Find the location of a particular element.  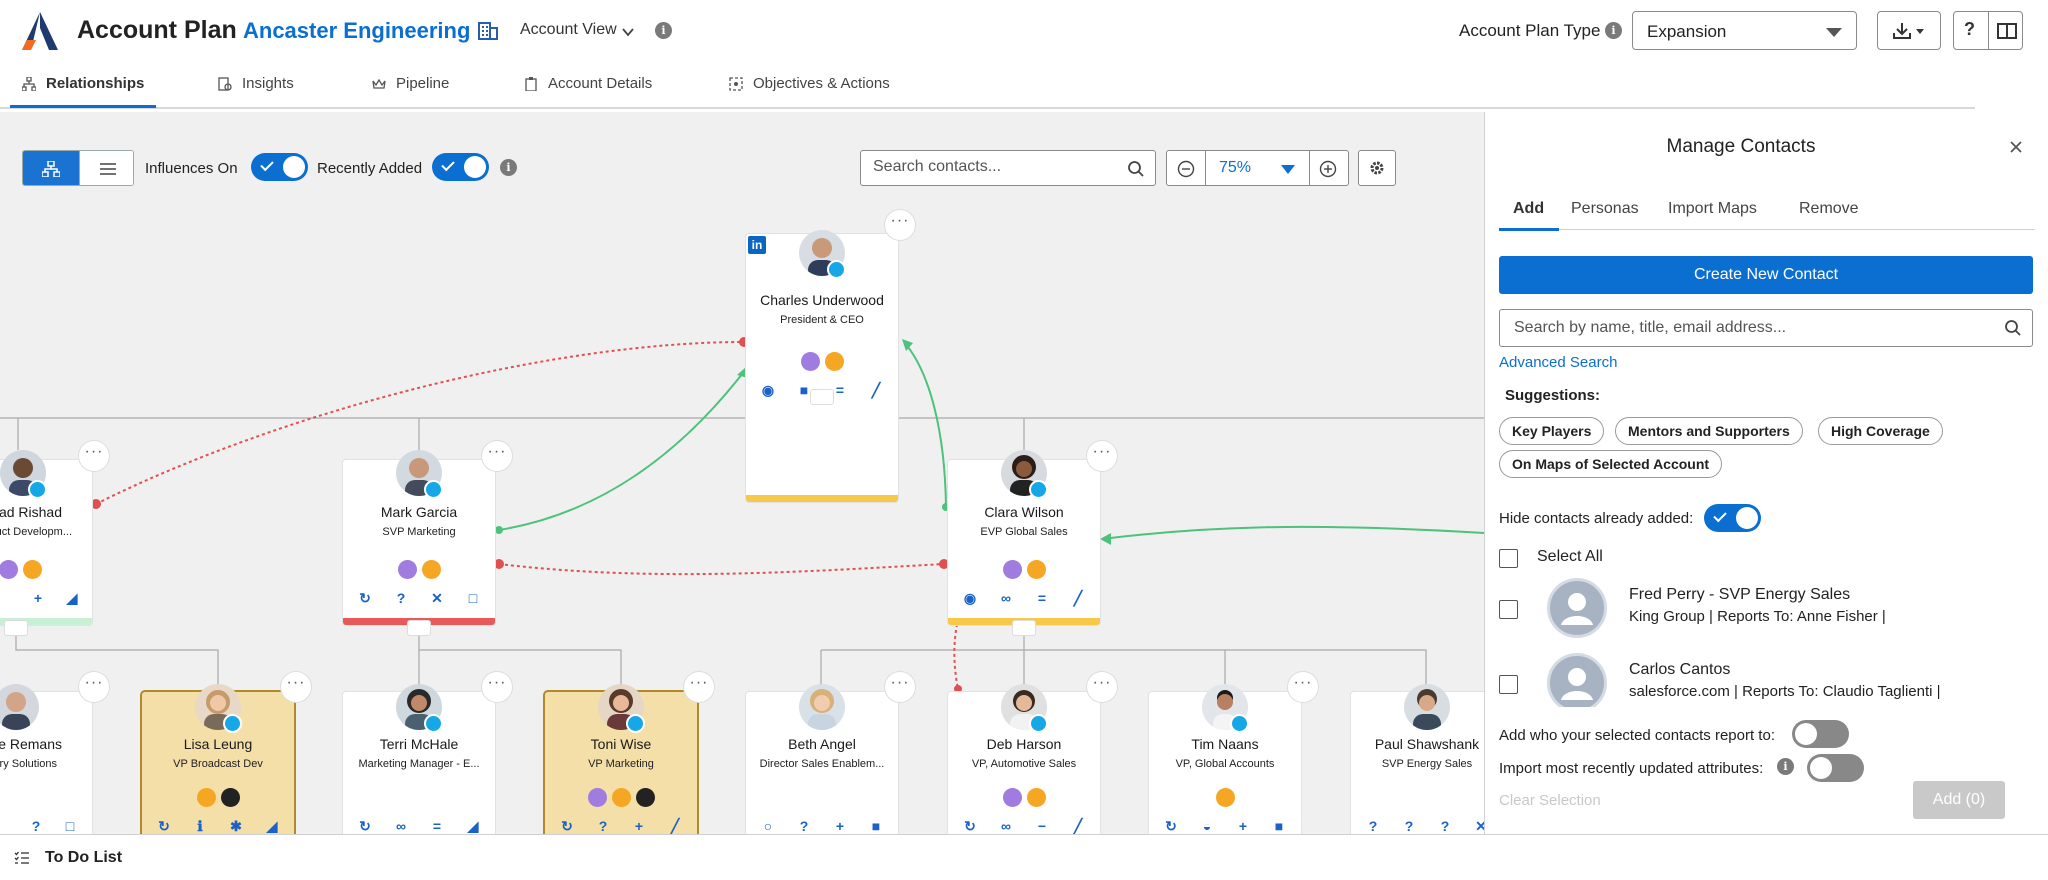

panel-search-box is located at coordinates (1766, 328).